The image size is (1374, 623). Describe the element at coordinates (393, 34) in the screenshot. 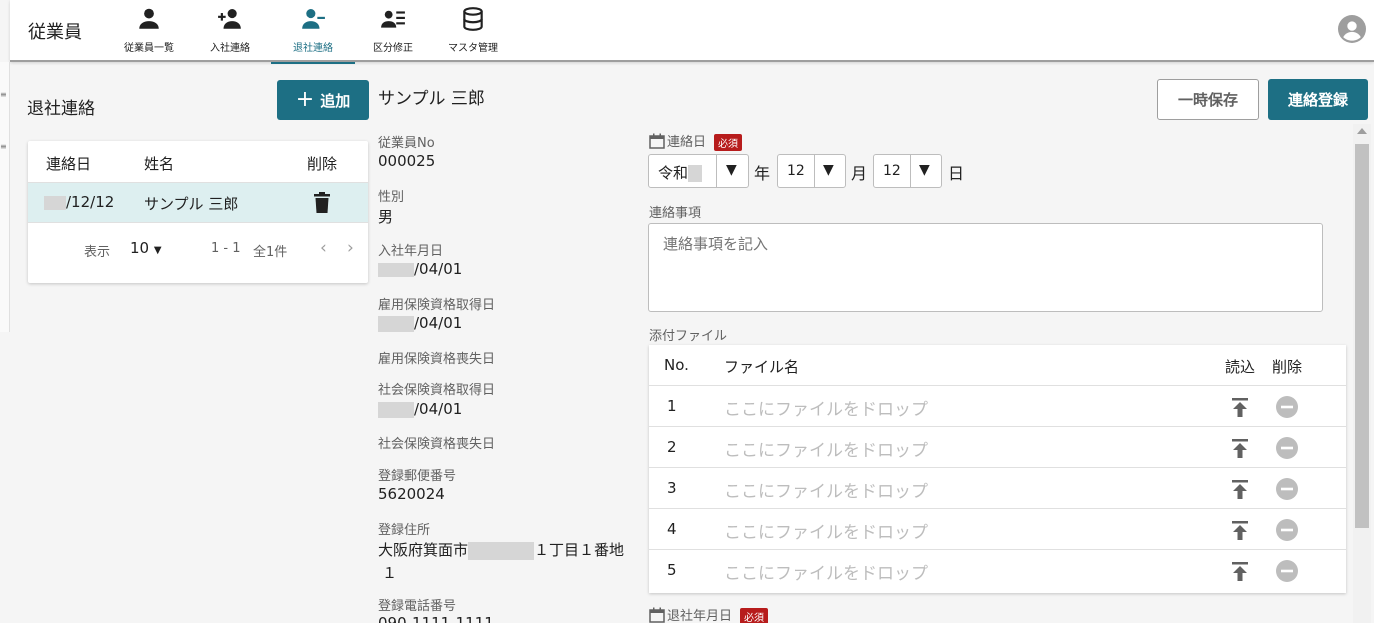

I see `nav-category-edit: 区分修正` at that location.